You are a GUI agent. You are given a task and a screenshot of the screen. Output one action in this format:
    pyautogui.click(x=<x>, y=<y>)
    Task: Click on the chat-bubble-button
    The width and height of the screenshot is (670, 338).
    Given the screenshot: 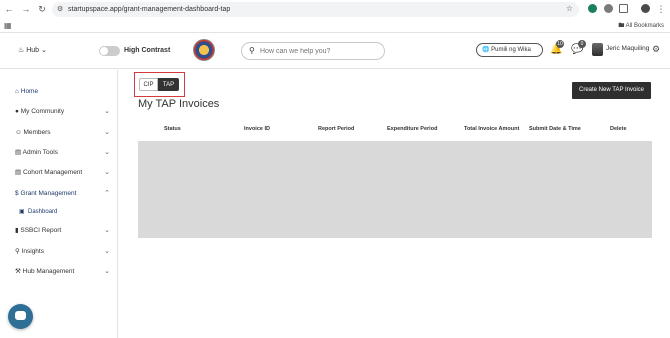 What is the action you would take?
    pyautogui.click(x=20, y=316)
    